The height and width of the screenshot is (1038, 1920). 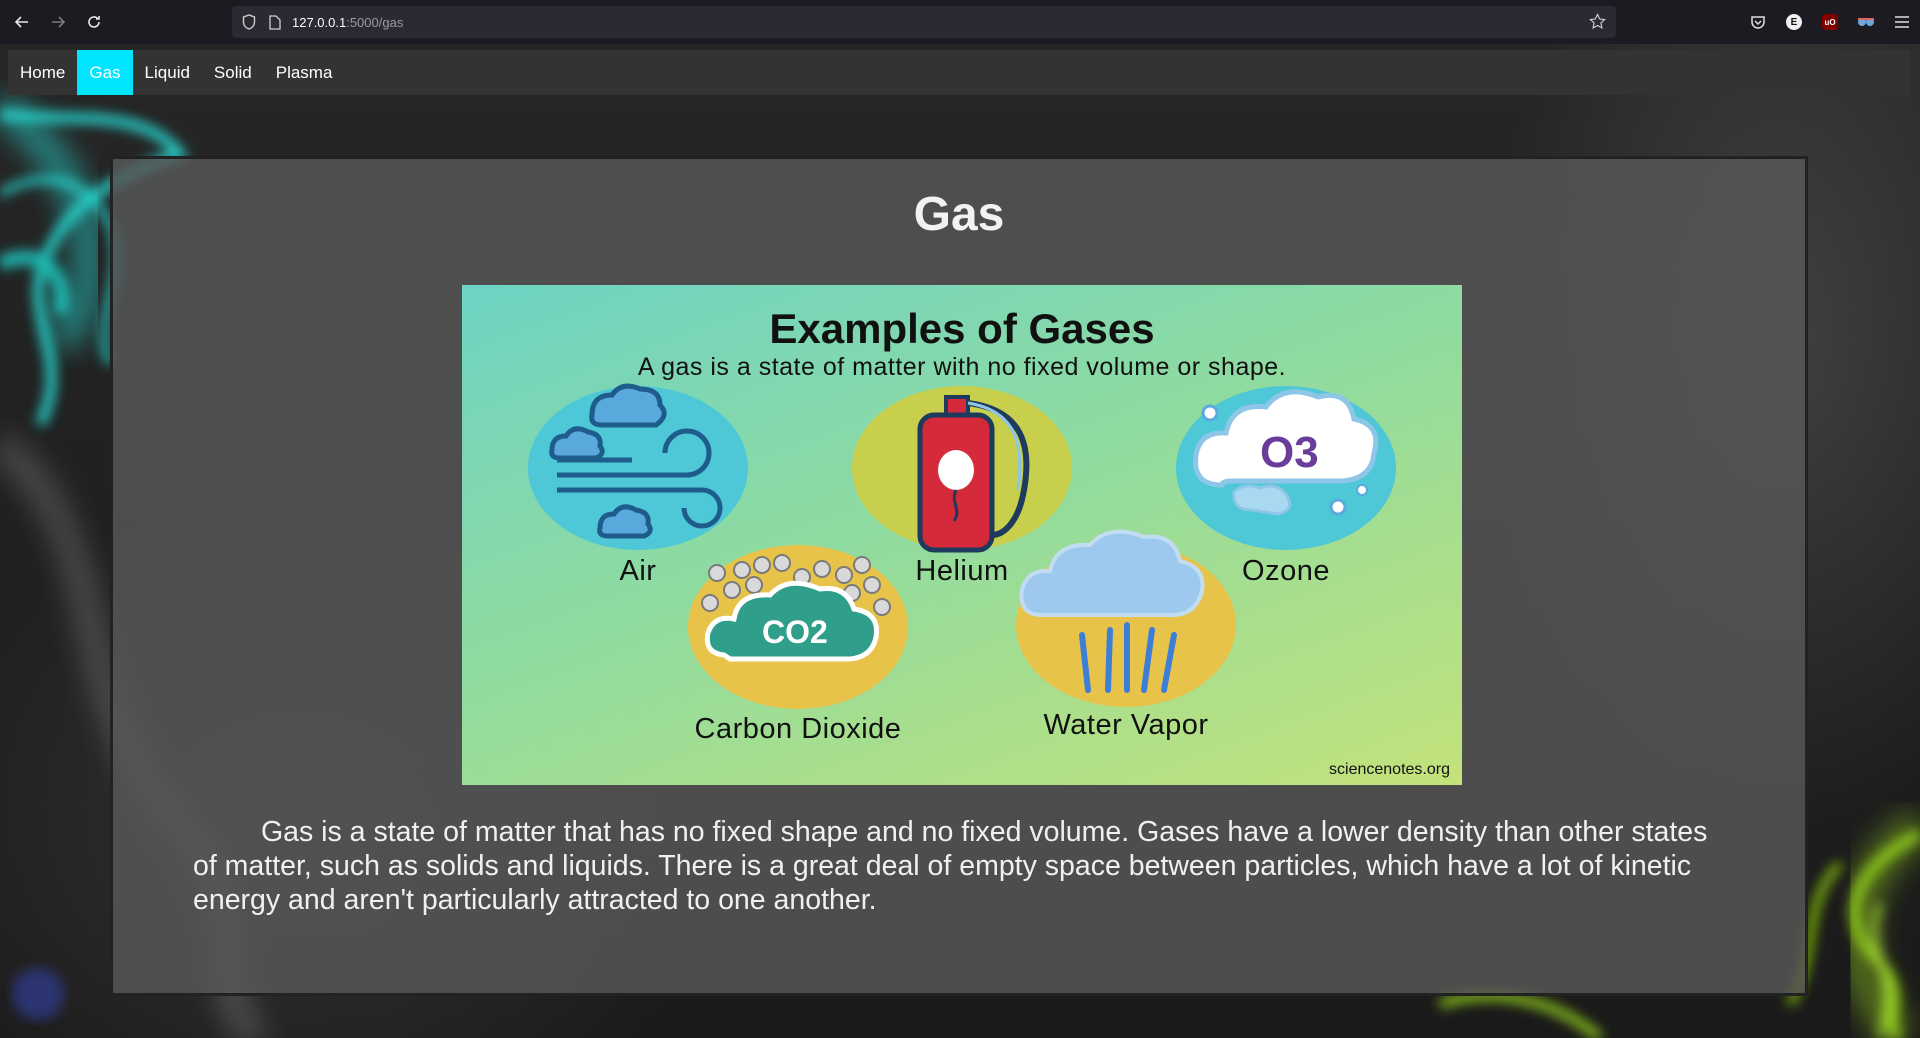 What do you see at coordinates (167, 72) in the screenshot?
I see `nav-liquid: Liquid` at bounding box center [167, 72].